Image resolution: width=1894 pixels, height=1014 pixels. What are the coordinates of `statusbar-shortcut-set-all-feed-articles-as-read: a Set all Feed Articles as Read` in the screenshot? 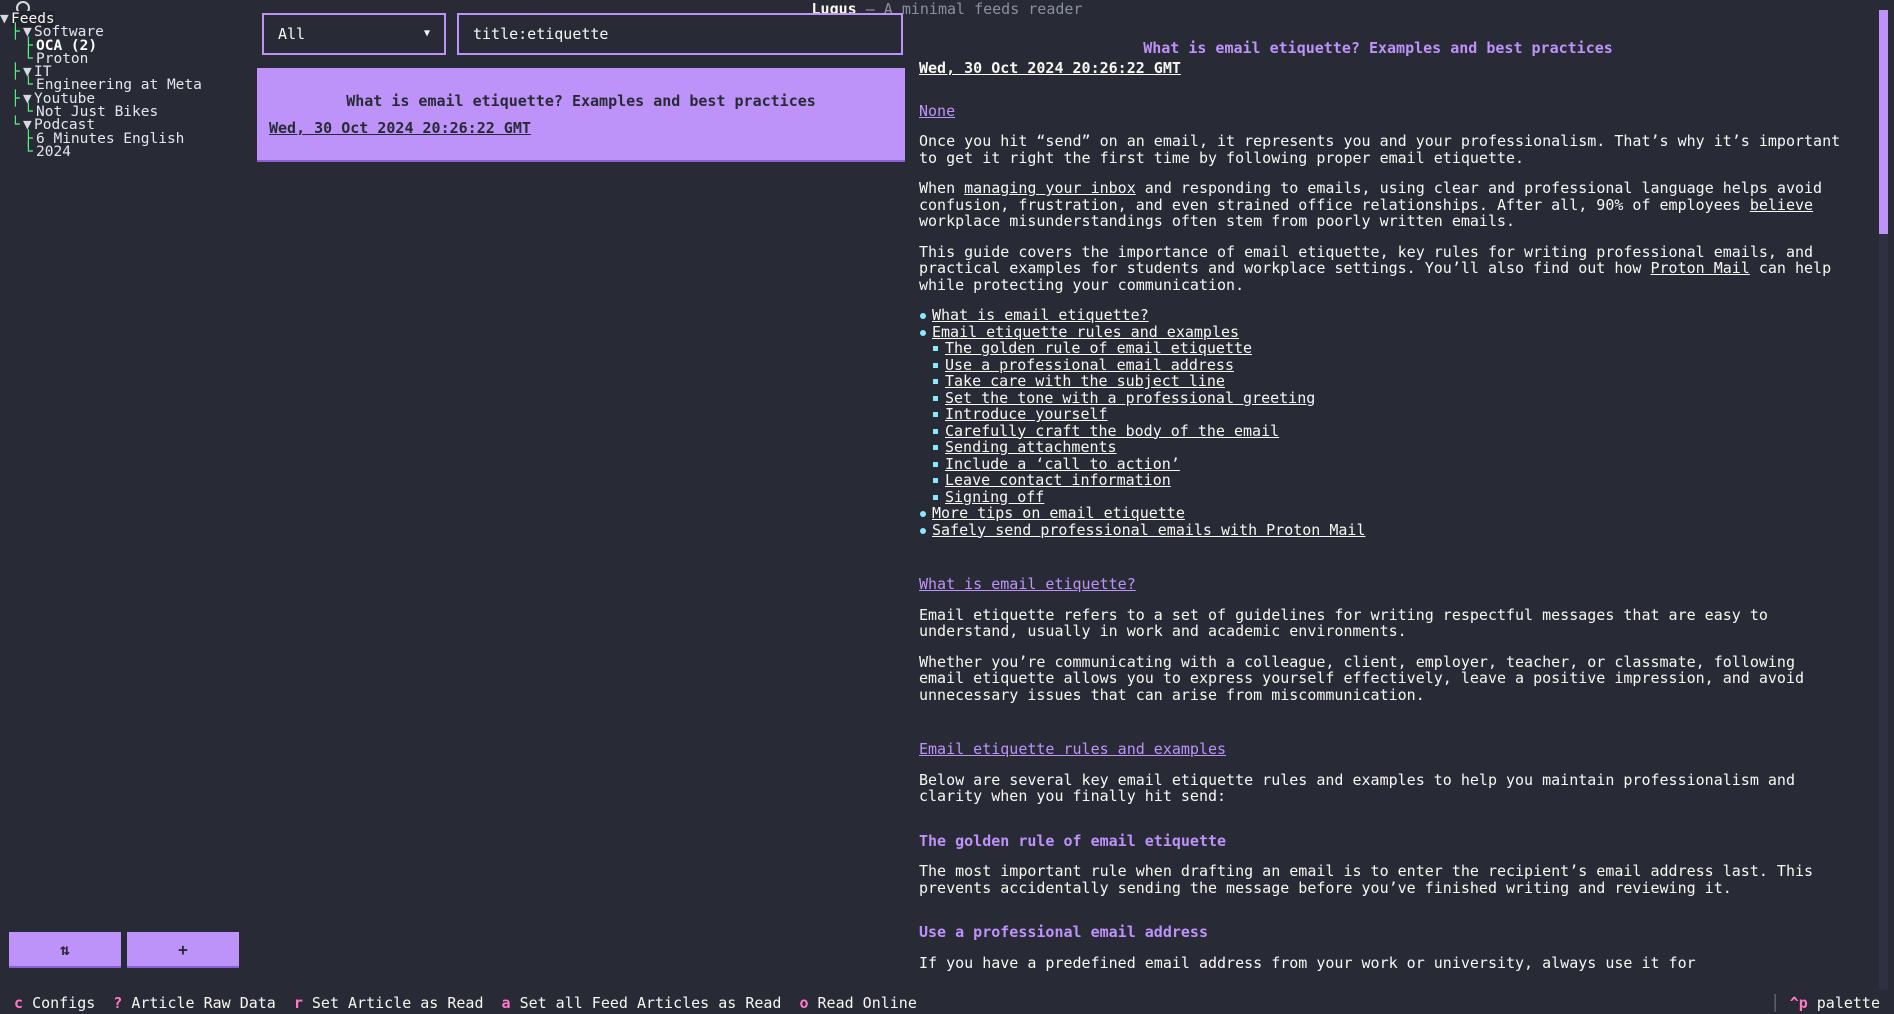 It's located at (642, 1003).